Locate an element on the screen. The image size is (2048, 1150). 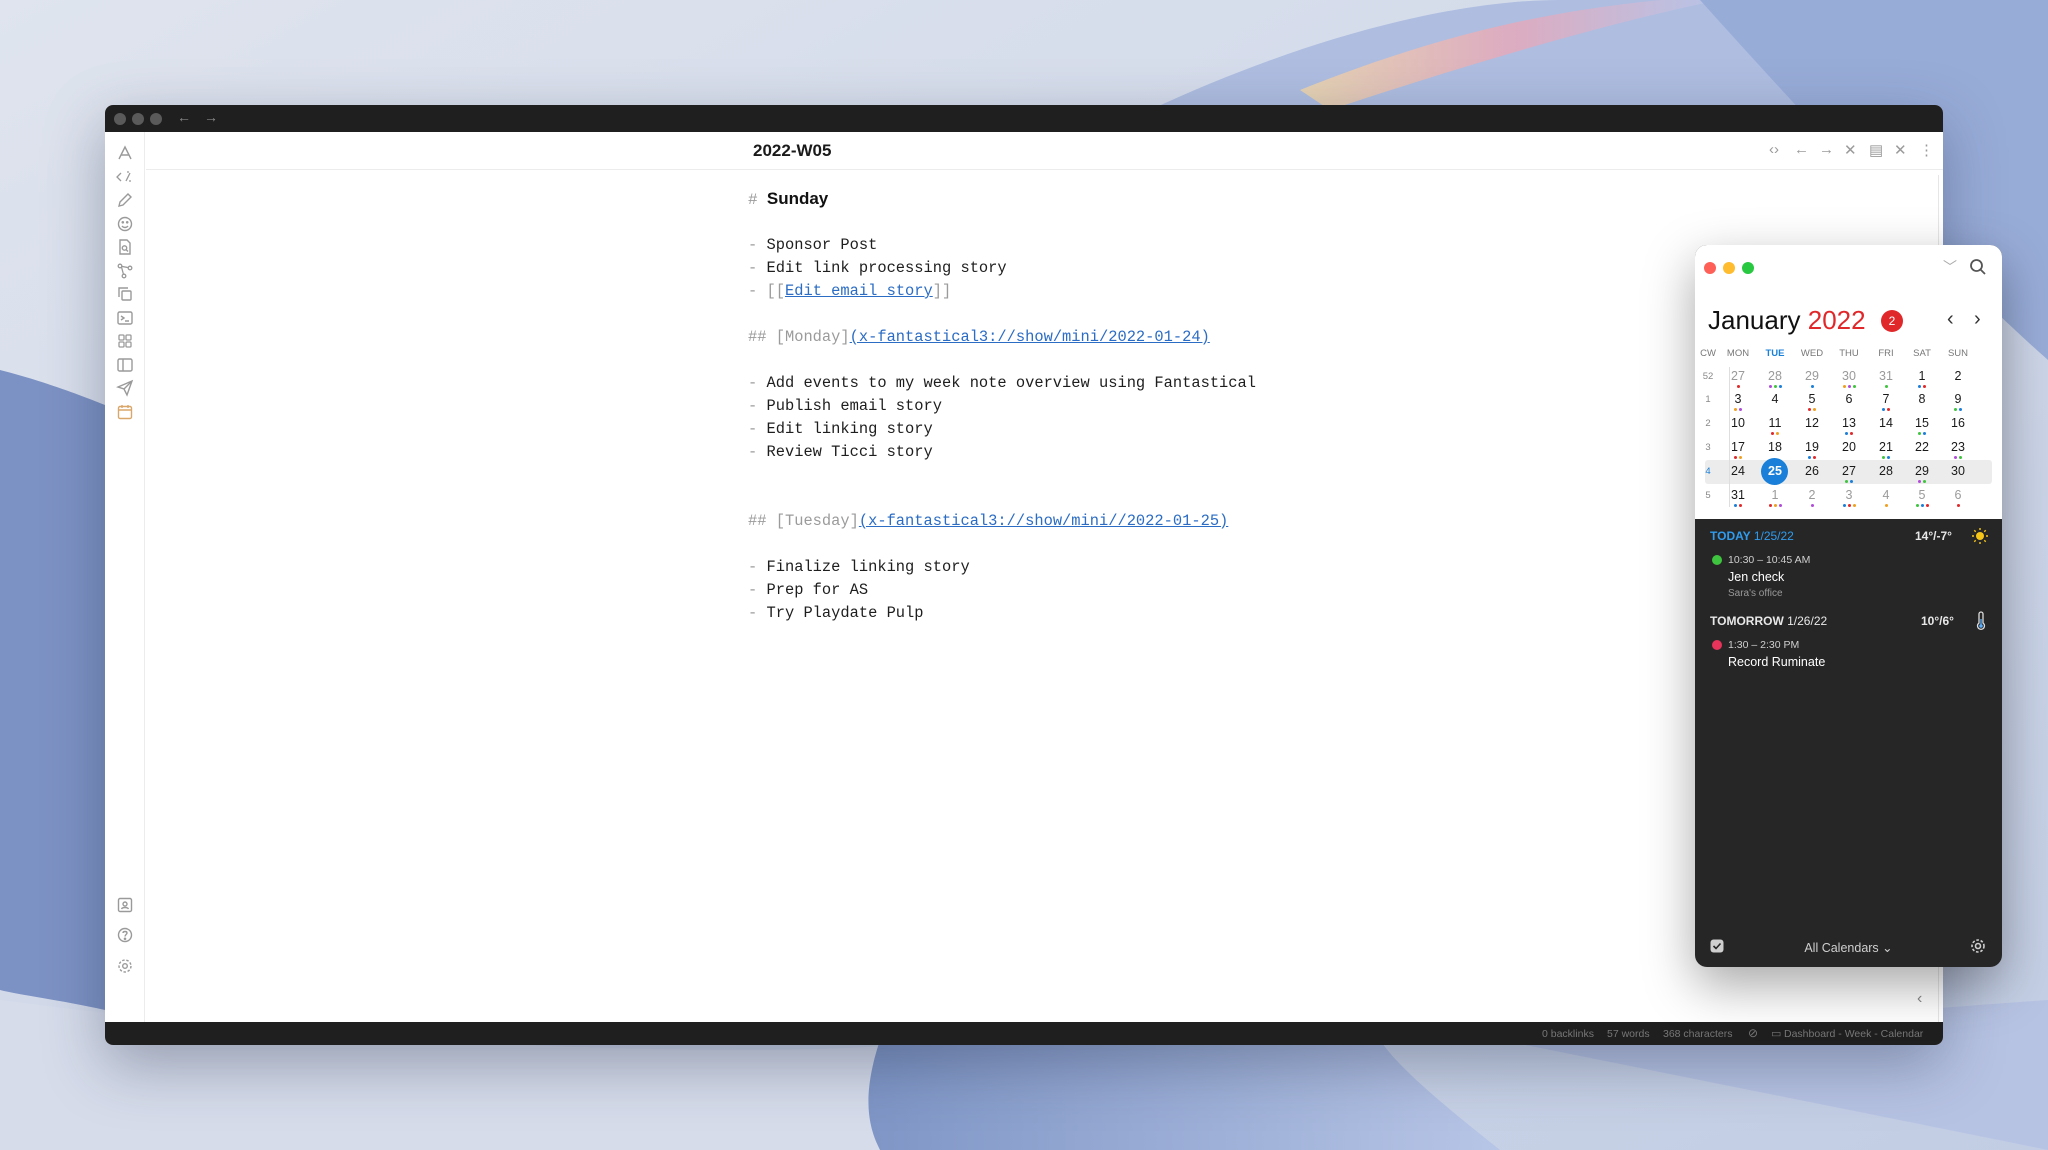
list-item: - [[Edit email story]] is located at coordinates (850, 291).